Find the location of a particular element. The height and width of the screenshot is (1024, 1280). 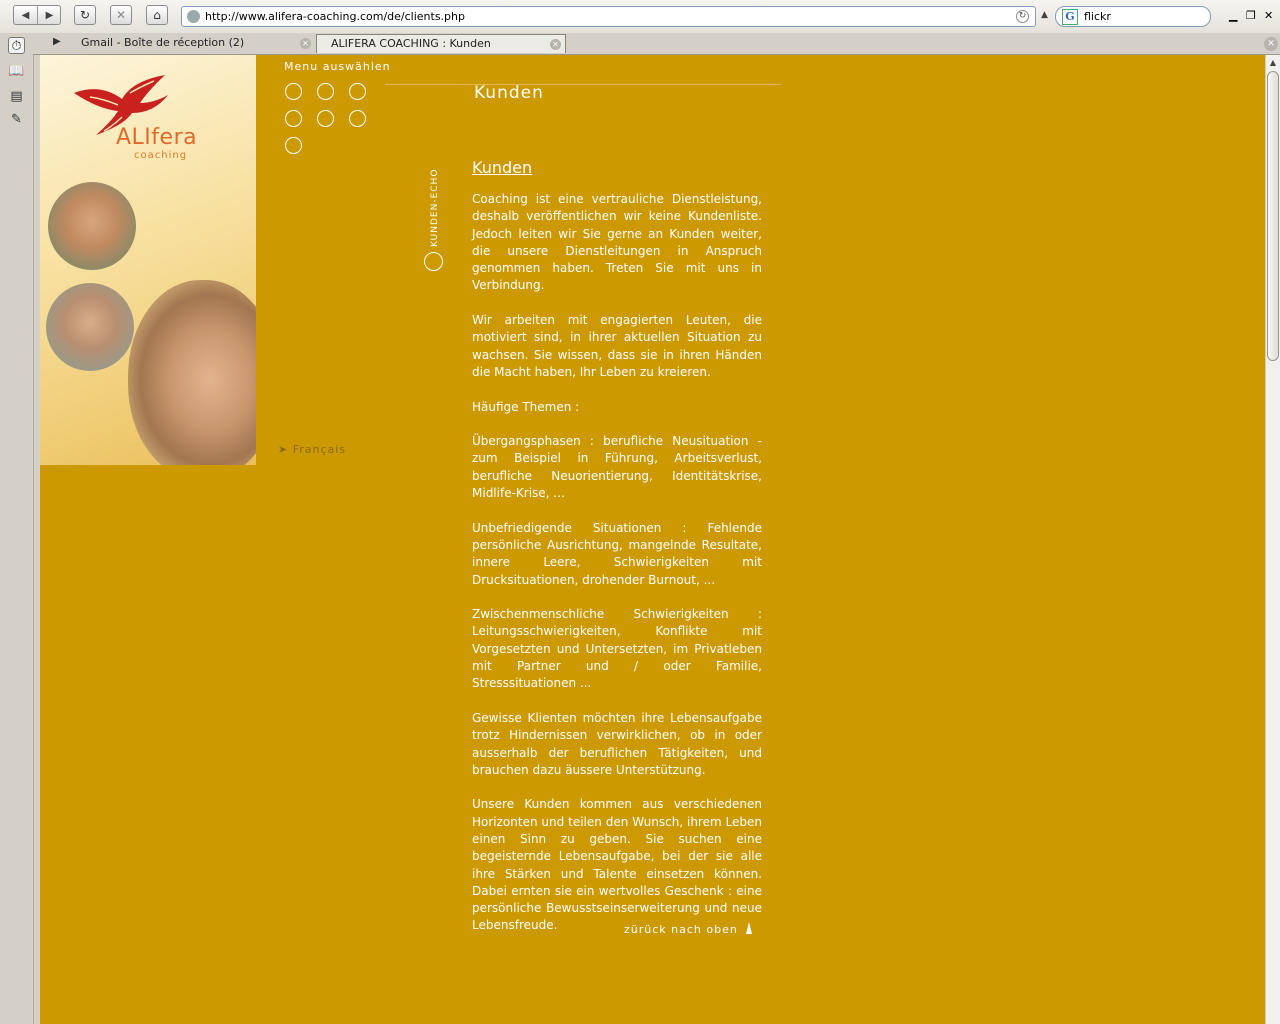

browser-sidebar: ⏱ 📖 ▤ ✎ is located at coordinates (17, 528).